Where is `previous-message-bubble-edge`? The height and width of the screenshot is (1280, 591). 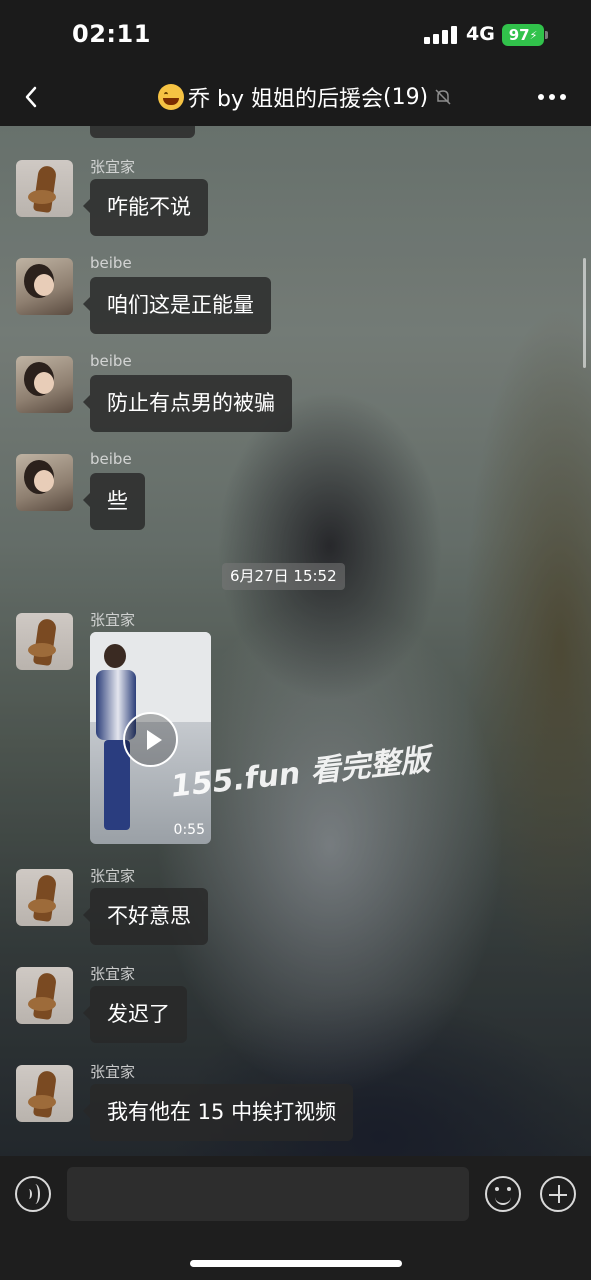
previous-message-bubble-edge is located at coordinates (142, 132).